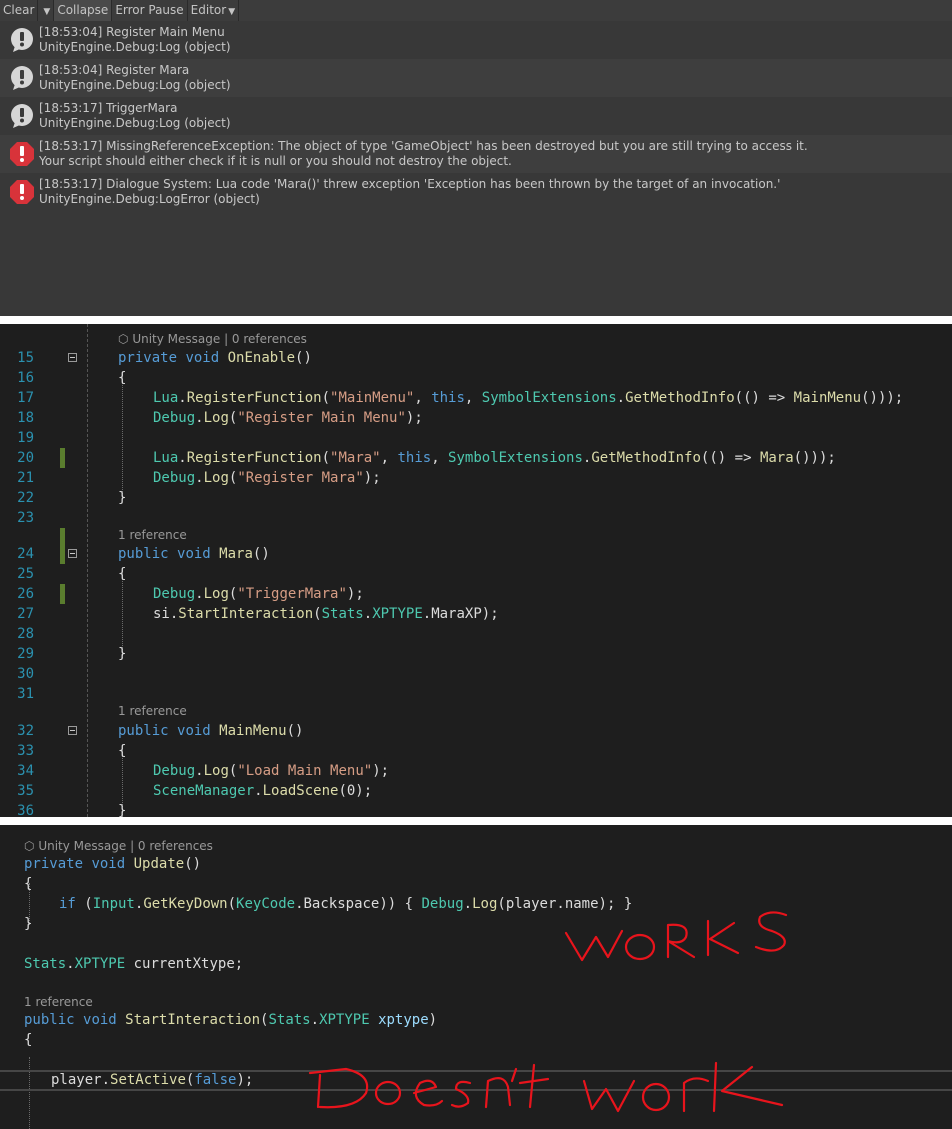 Image resolution: width=952 pixels, height=1129 pixels. I want to click on console-toolbar: Clear ▼ Collapse Error Pause Editor ▼, so click(476, 11).